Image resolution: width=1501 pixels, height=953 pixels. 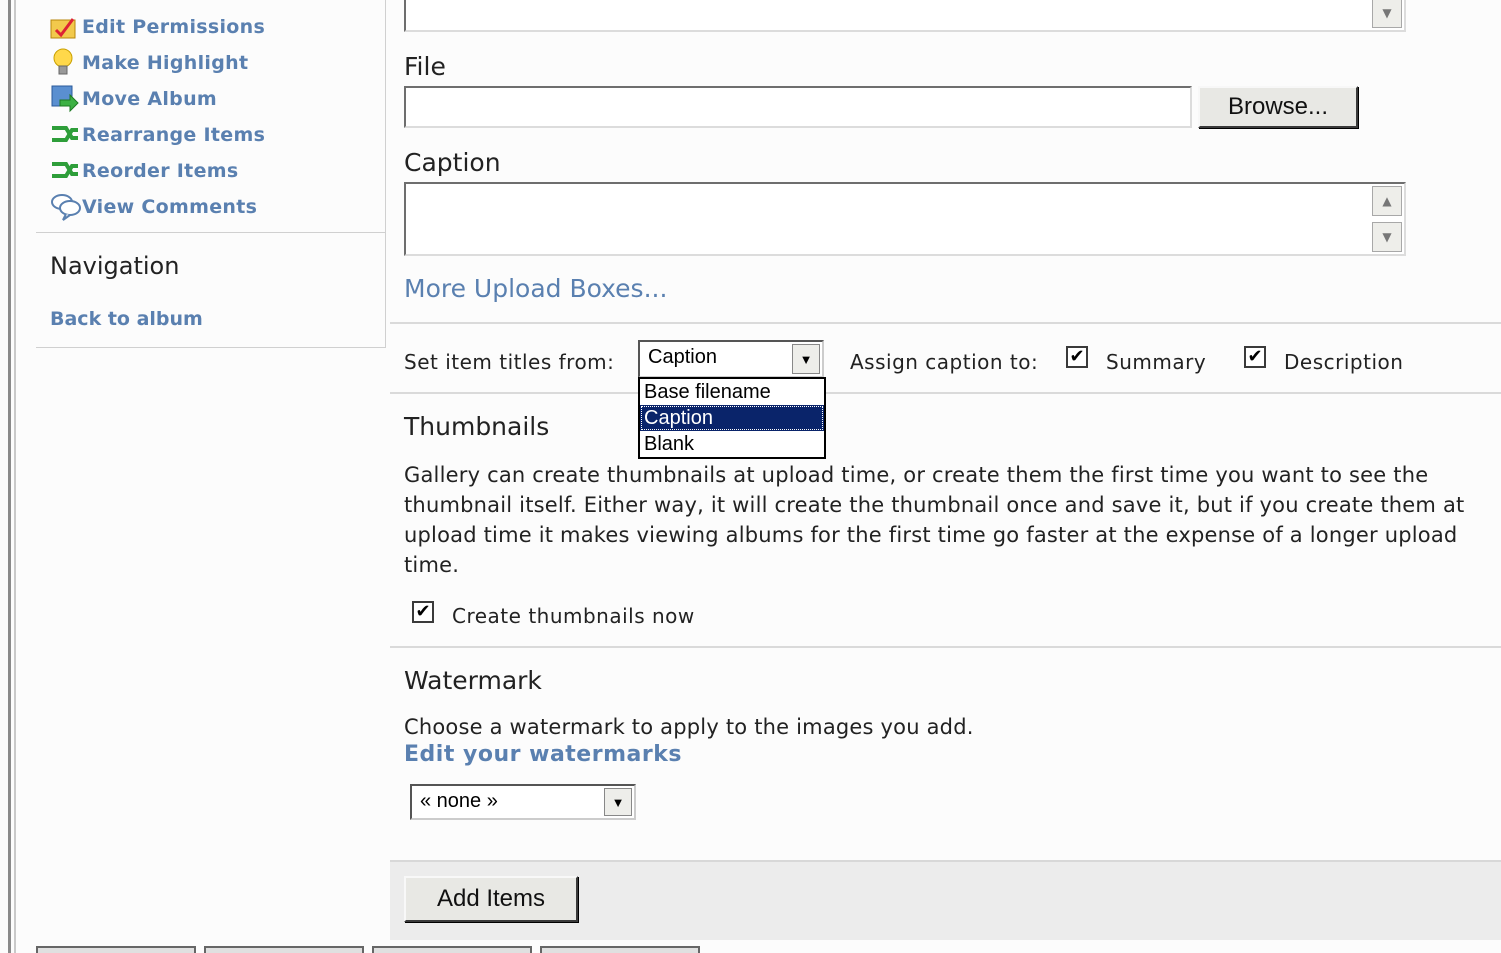 What do you see at coordinates (905, 219) in the screenshot?
I see `caption-textarea: ▲ ▼` at bounding box center [905, 219].